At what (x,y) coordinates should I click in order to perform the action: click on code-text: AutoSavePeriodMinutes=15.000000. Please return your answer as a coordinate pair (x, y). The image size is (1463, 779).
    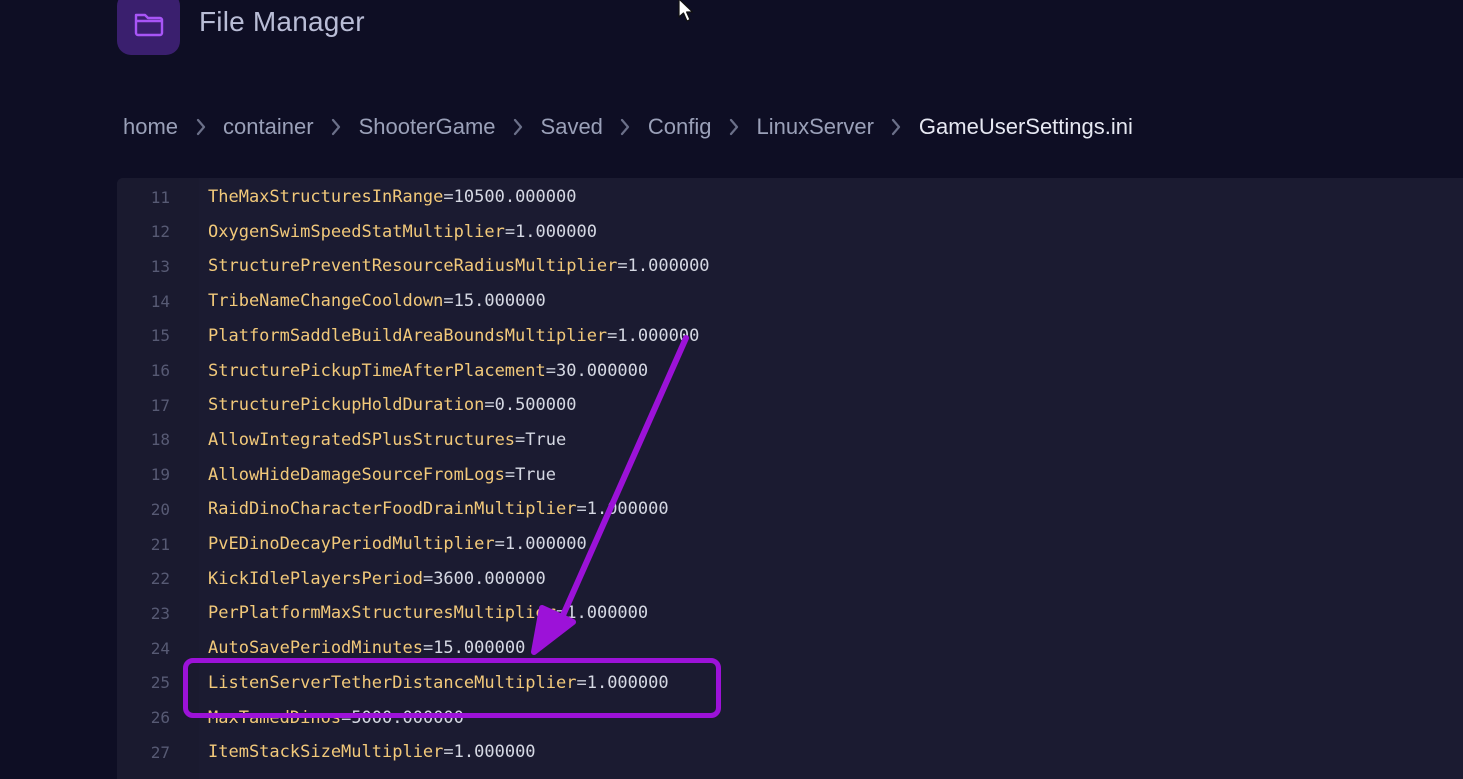
    Looking at the image, I should click on (367, 648).